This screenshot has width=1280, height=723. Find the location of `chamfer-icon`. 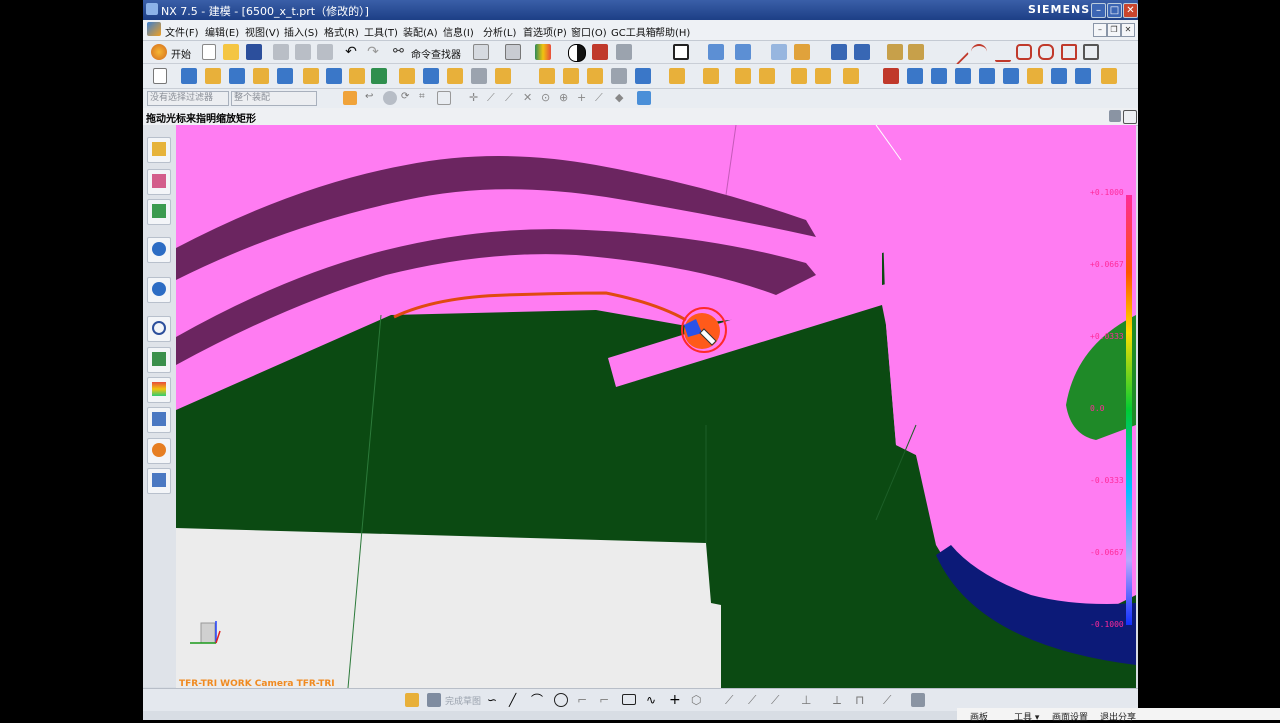

chamfer-icon is located at coordinates (571, 76).